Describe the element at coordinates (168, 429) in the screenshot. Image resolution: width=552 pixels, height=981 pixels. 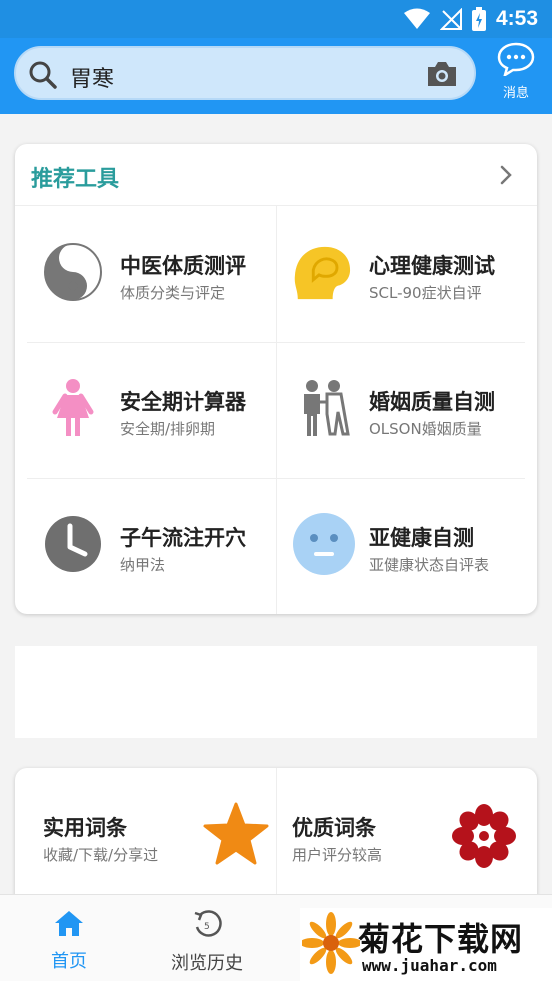
I see `tool-subtitle: 安全期/排卵期` at that location.